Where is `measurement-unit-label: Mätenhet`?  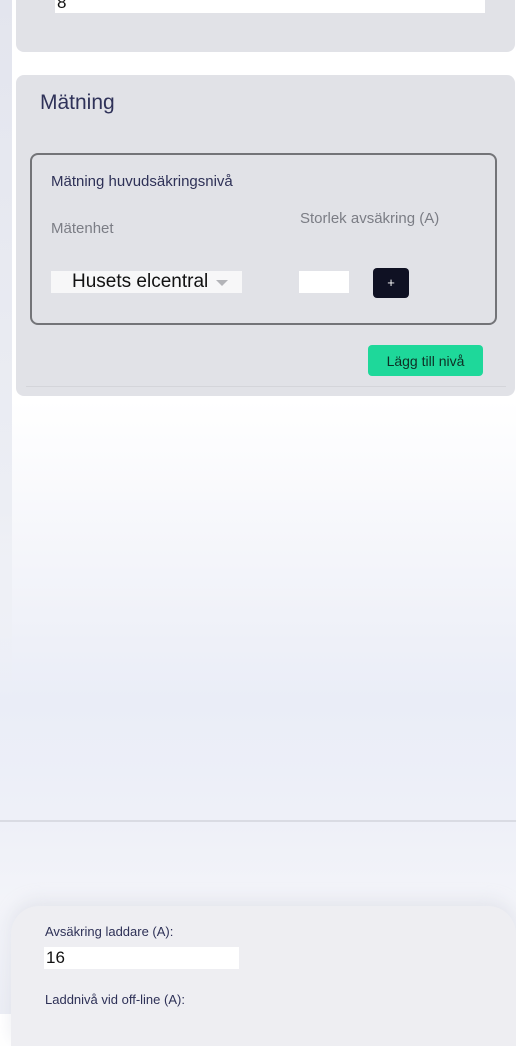
measurement-unit-label: Mätenhet is located at coordinates (82, 228).